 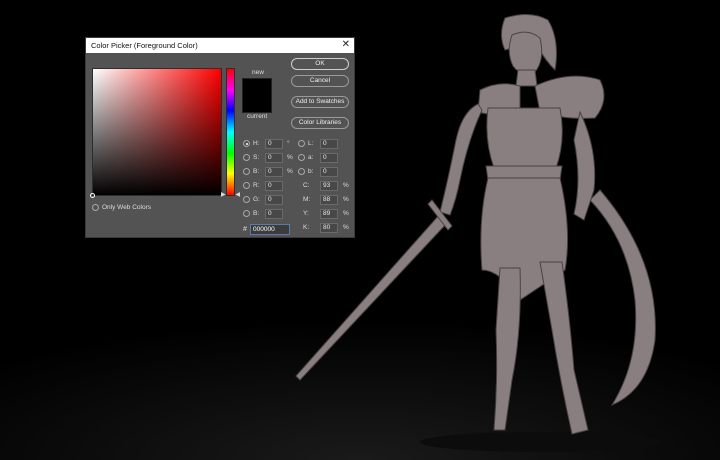 What do you see at coordinates (320, 123) in the screenshot?
I see `color-libraries-button: Color Libraries` at bounding box center [320, 123].